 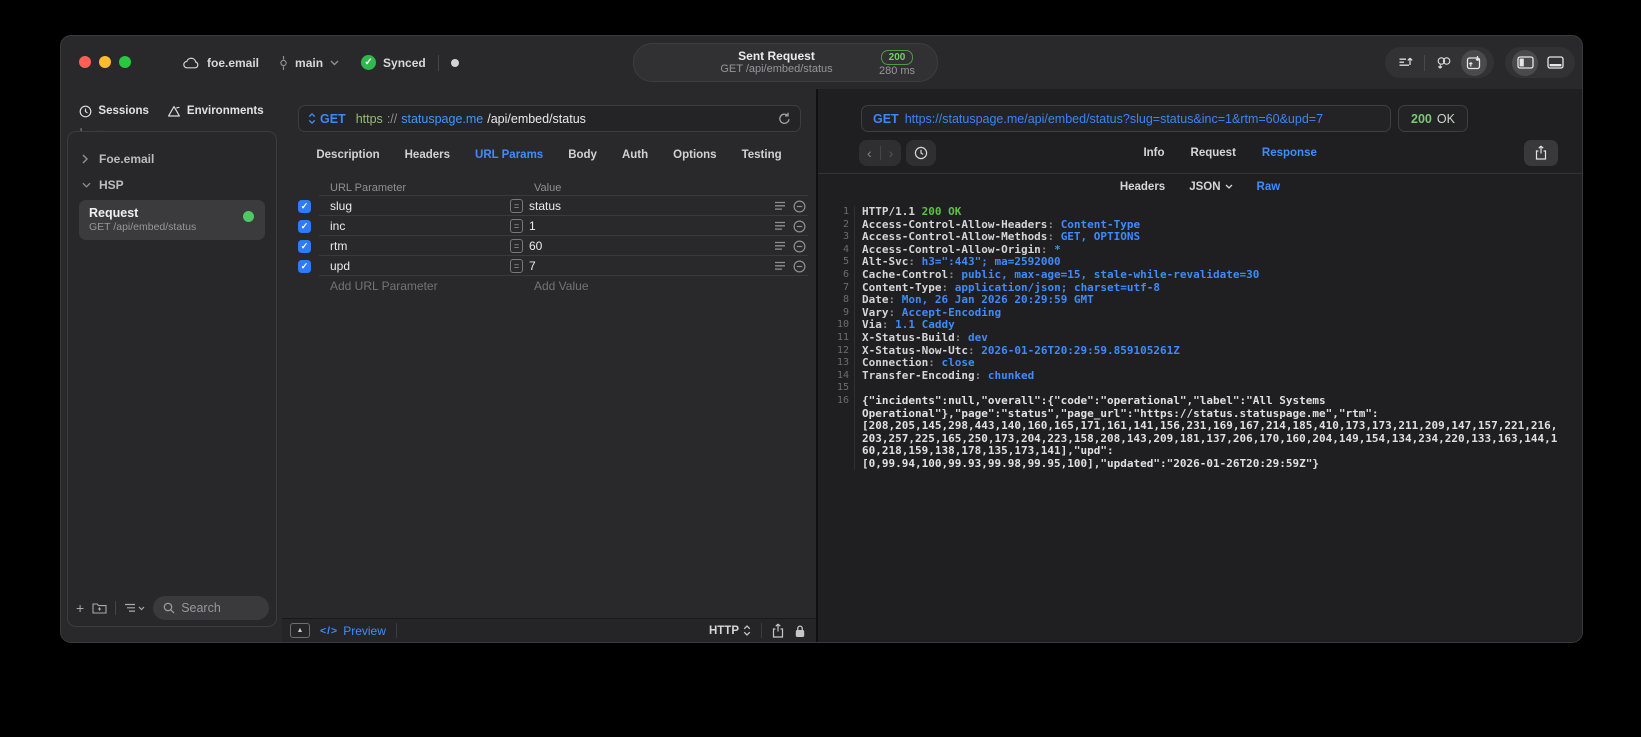 What do you see at coordinates (532, 266) in the screenshot?
I see `param-value-field: 7` at bounding box center [532, 266].